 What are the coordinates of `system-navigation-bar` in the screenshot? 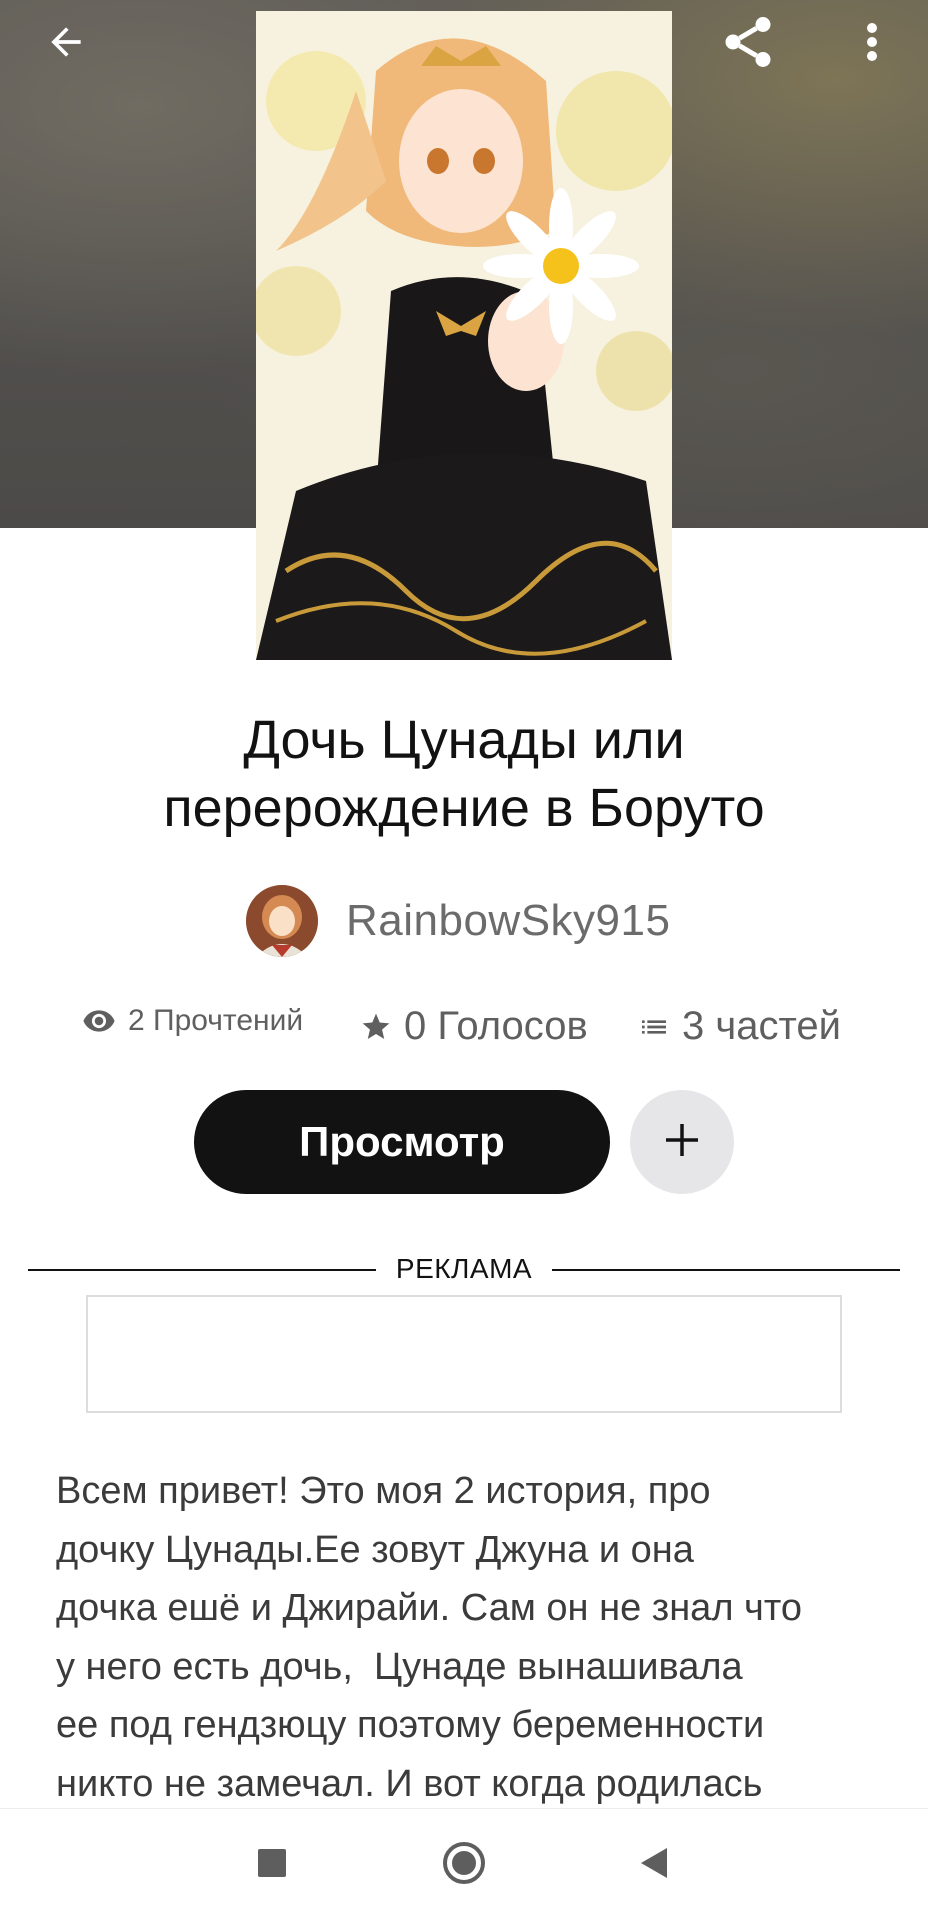 It's located at (464, 1864).